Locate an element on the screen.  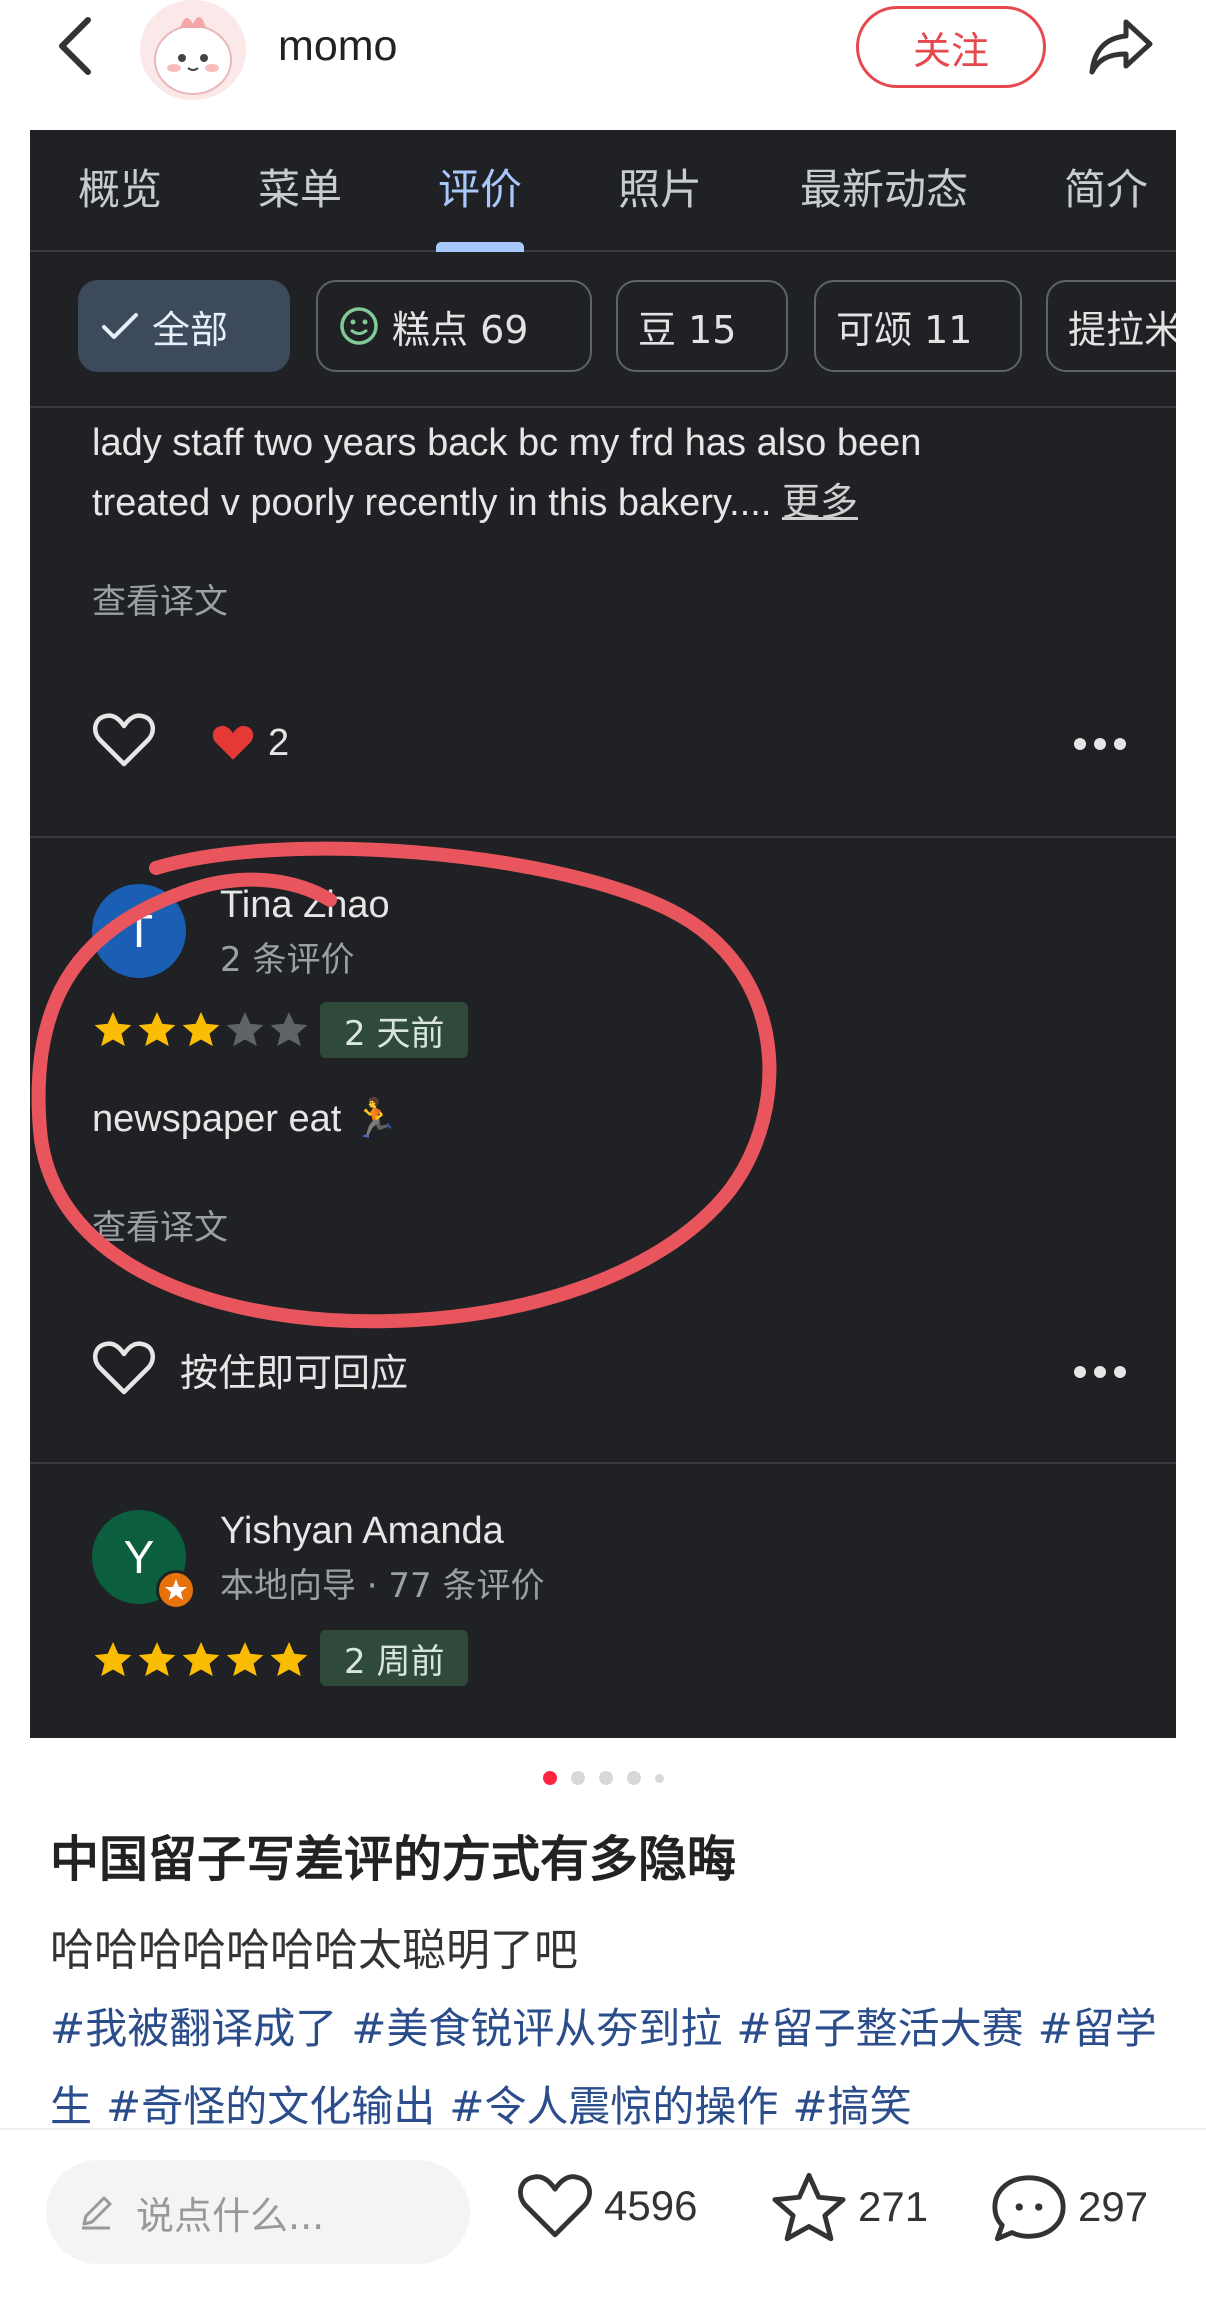
hashtag: #令人震惊的操作 is located at coordinates (613, 2106).